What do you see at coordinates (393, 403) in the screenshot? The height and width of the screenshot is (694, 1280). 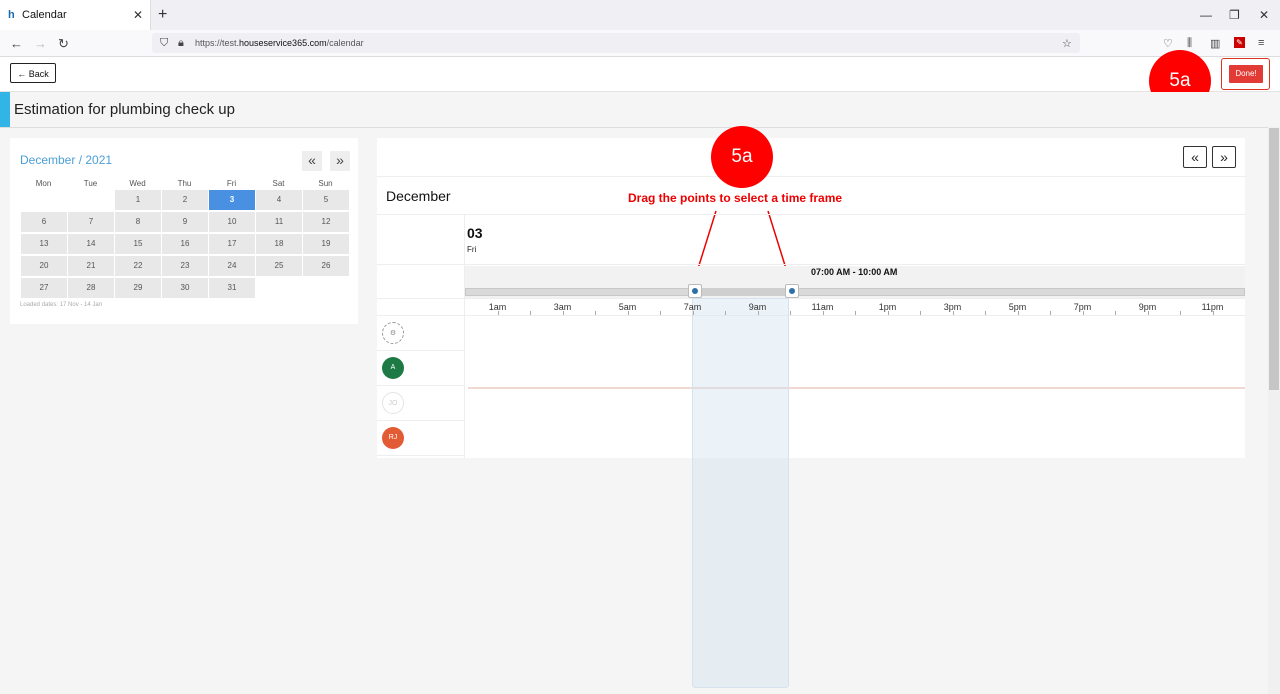 I see `avatar: JO` at bounding box center [393, 403].